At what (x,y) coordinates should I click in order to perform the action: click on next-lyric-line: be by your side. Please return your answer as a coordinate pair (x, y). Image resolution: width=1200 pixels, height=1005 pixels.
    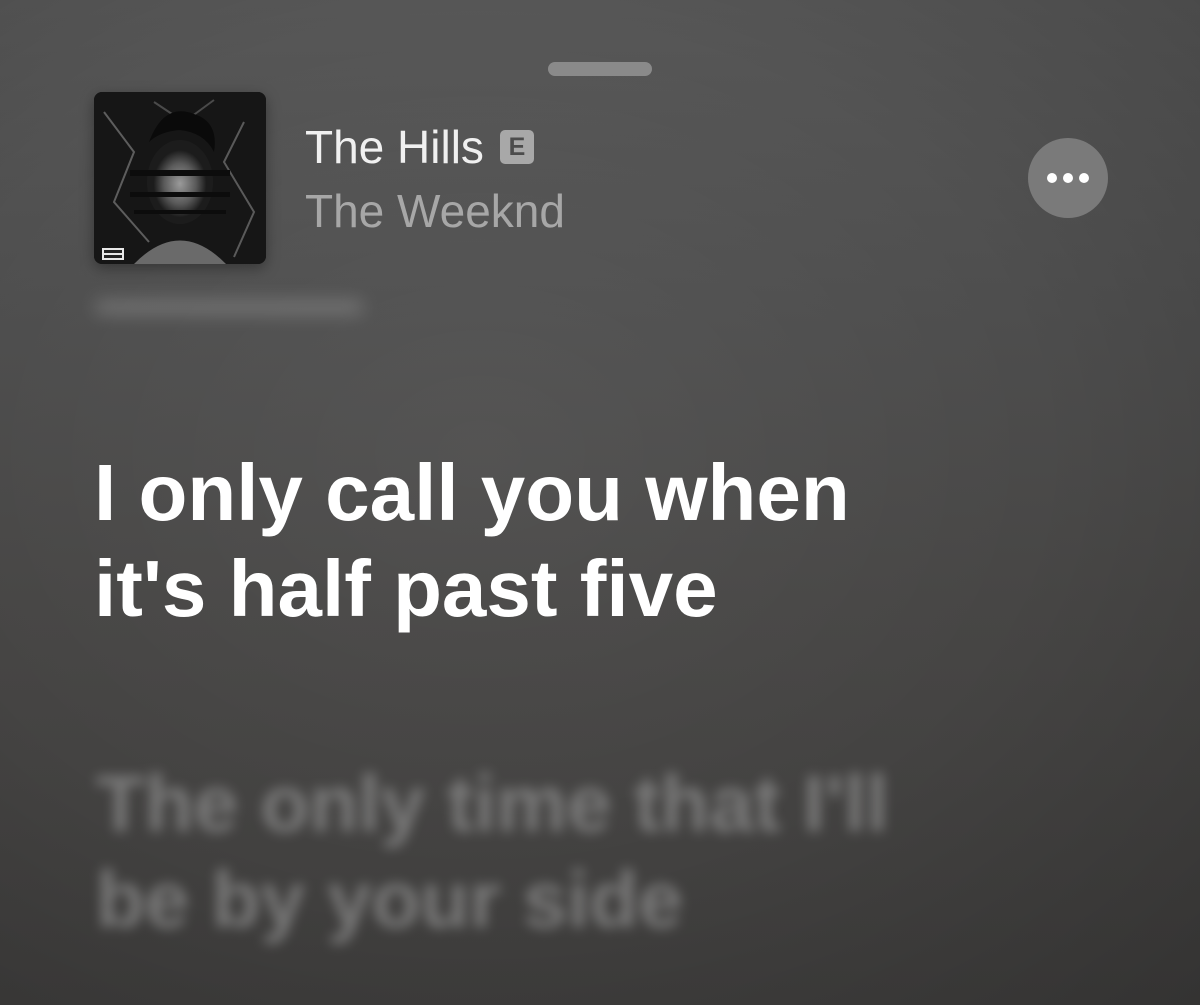
    Looking at the image, I should click on (389, 899).